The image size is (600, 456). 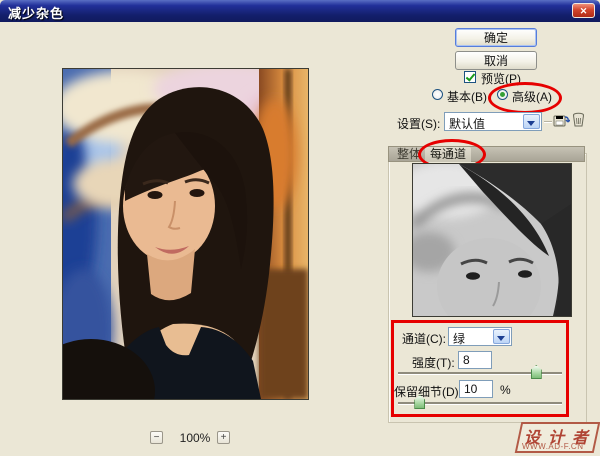 I want to click on channel-select-value: 绿, so click(x=459, y=339).